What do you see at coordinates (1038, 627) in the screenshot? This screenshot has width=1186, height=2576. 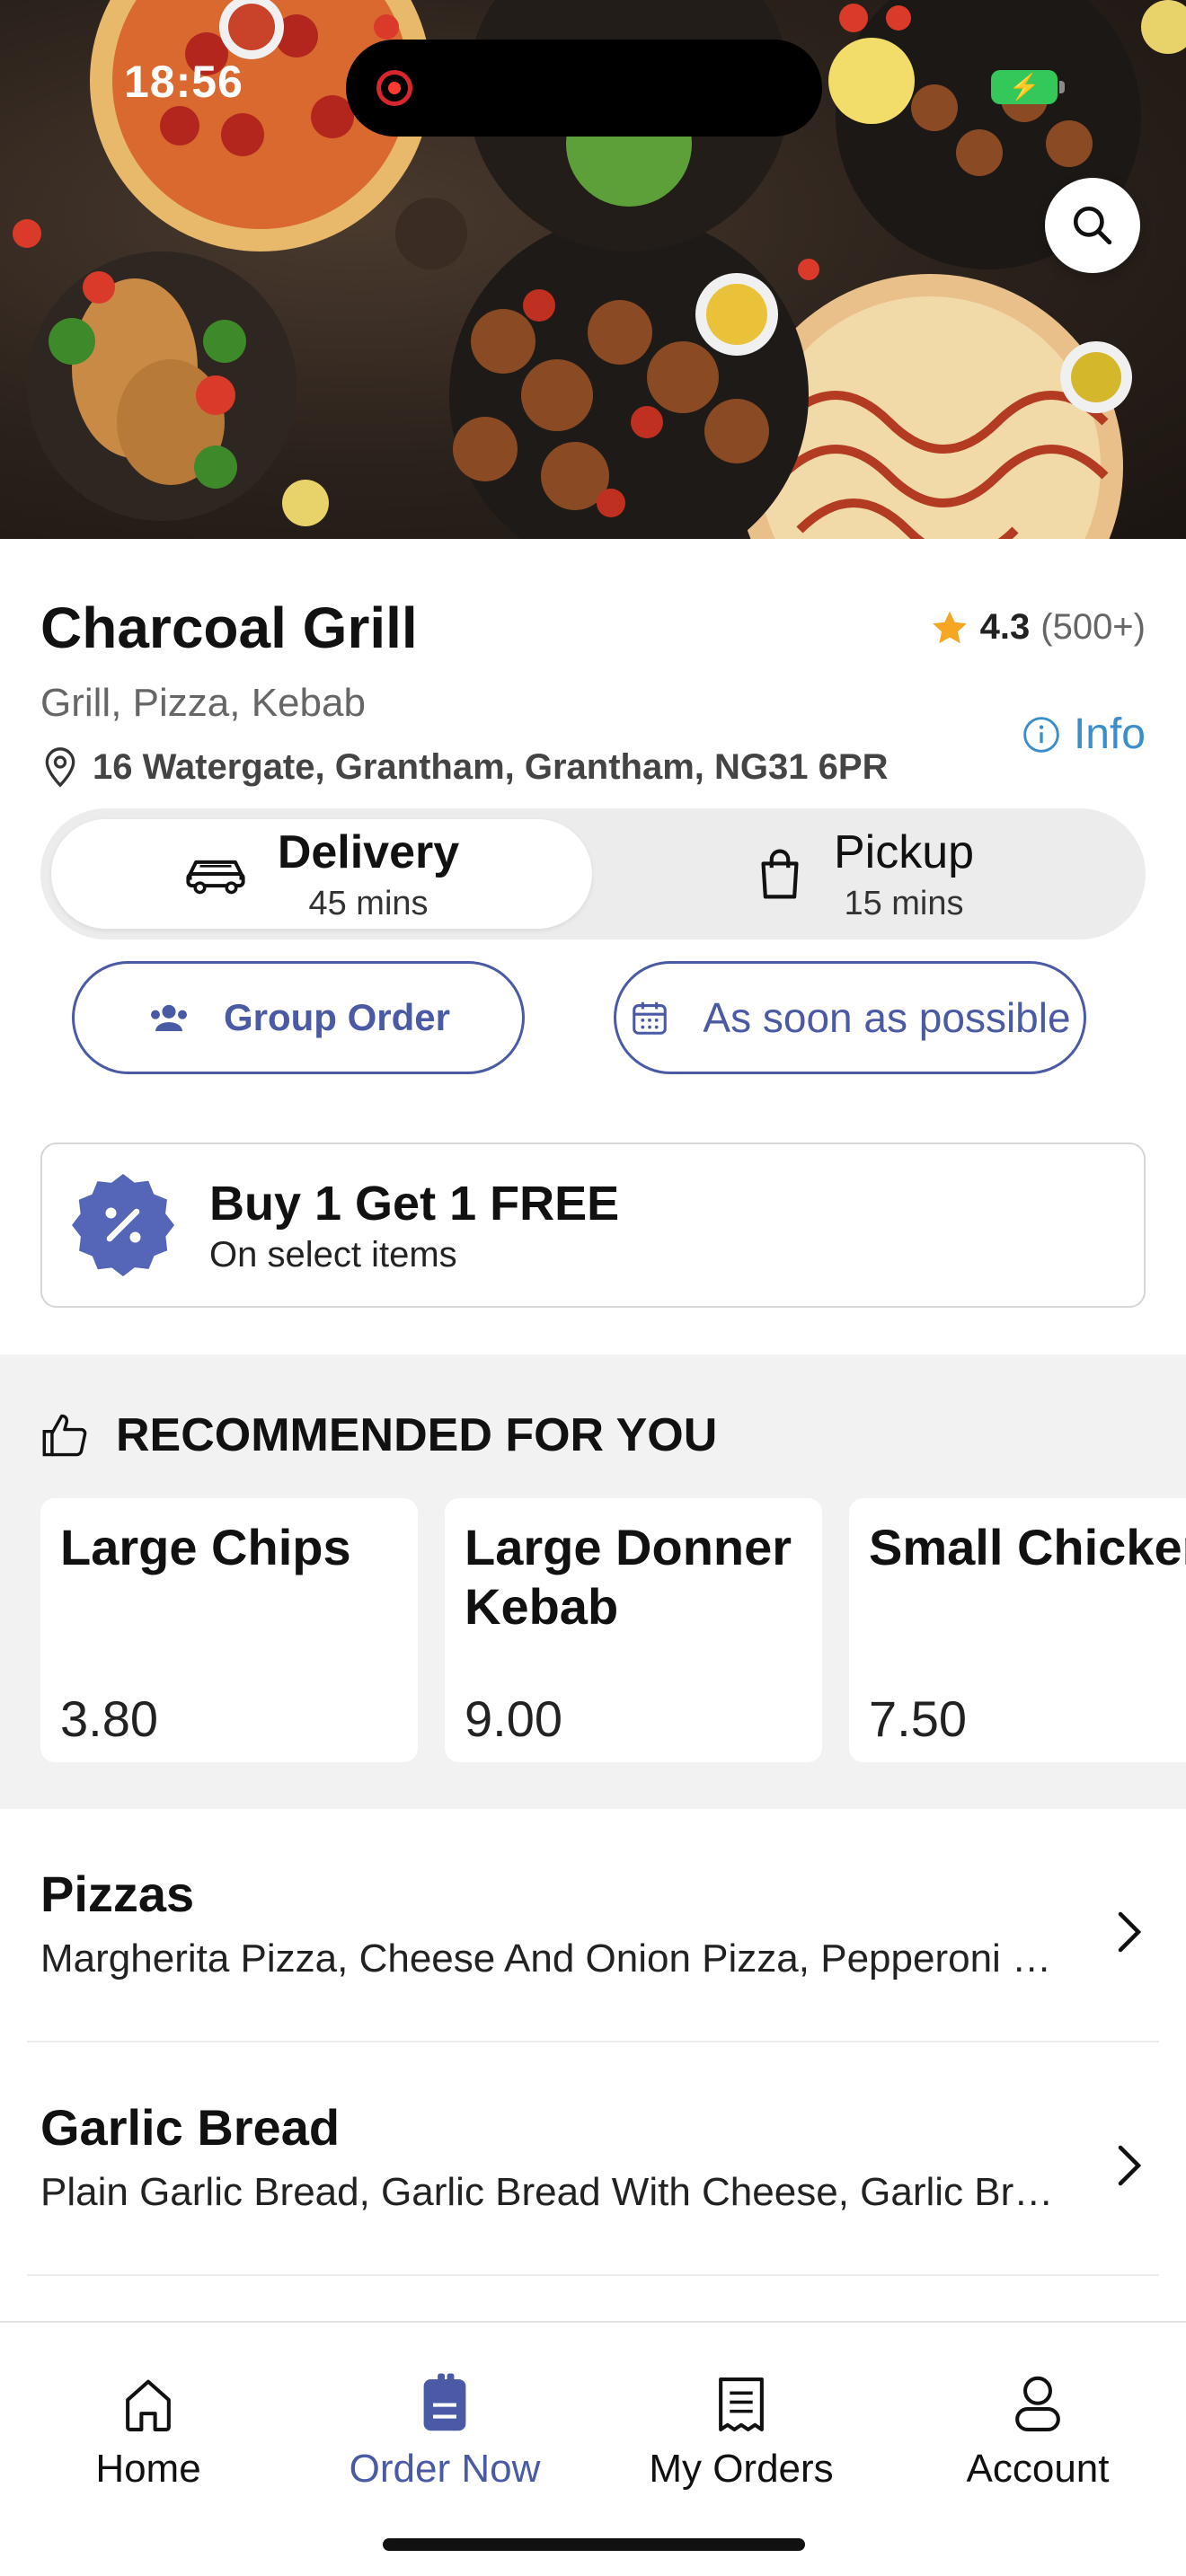 I see `rating: 4.3 (500+)` at bounding box center [1038, 627].